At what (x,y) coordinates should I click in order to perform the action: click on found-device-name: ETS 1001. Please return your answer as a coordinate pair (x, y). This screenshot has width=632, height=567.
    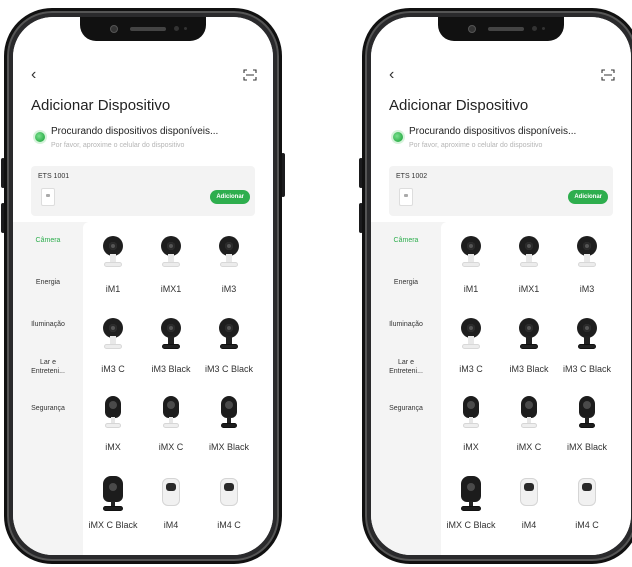
    Looking at the image, I should click on (54, 176).